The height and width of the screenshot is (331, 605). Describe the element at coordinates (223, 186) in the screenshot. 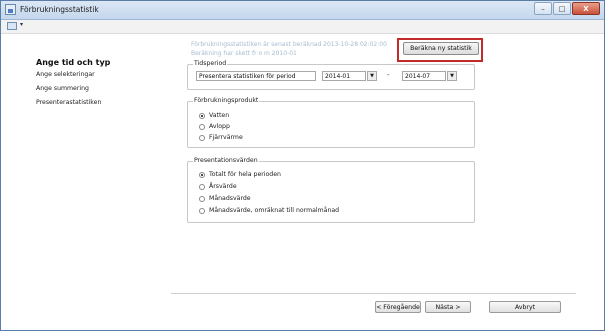

I see `radio-label: Årsvärde` at that location.